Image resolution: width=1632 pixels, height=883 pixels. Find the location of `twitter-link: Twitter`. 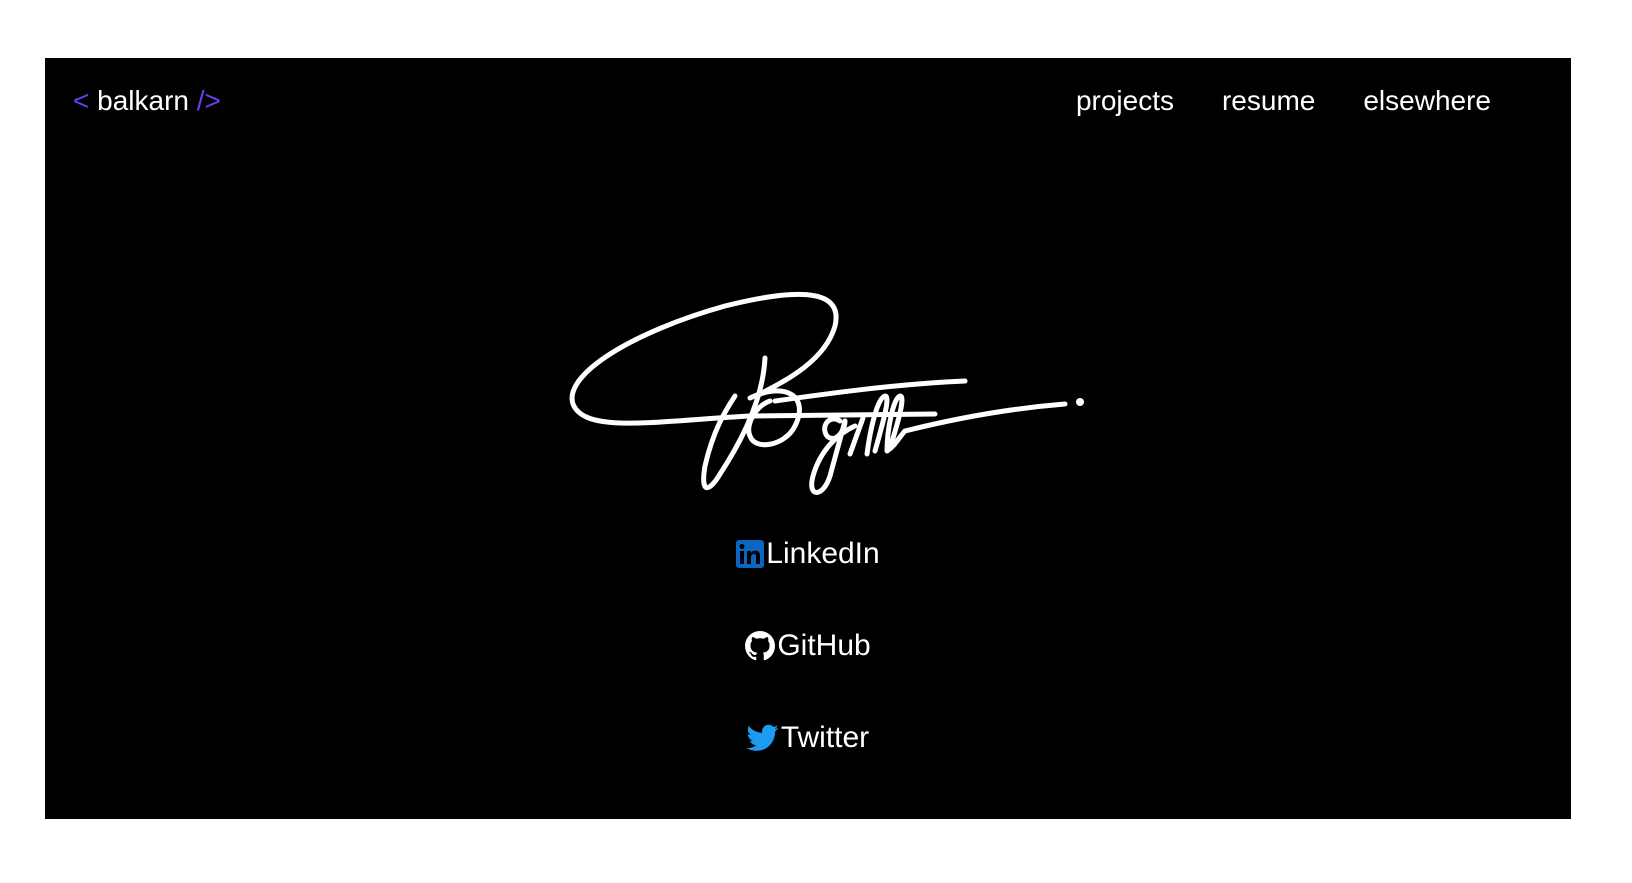

twitter-link: Twitter is located at coordinates (808, 738).